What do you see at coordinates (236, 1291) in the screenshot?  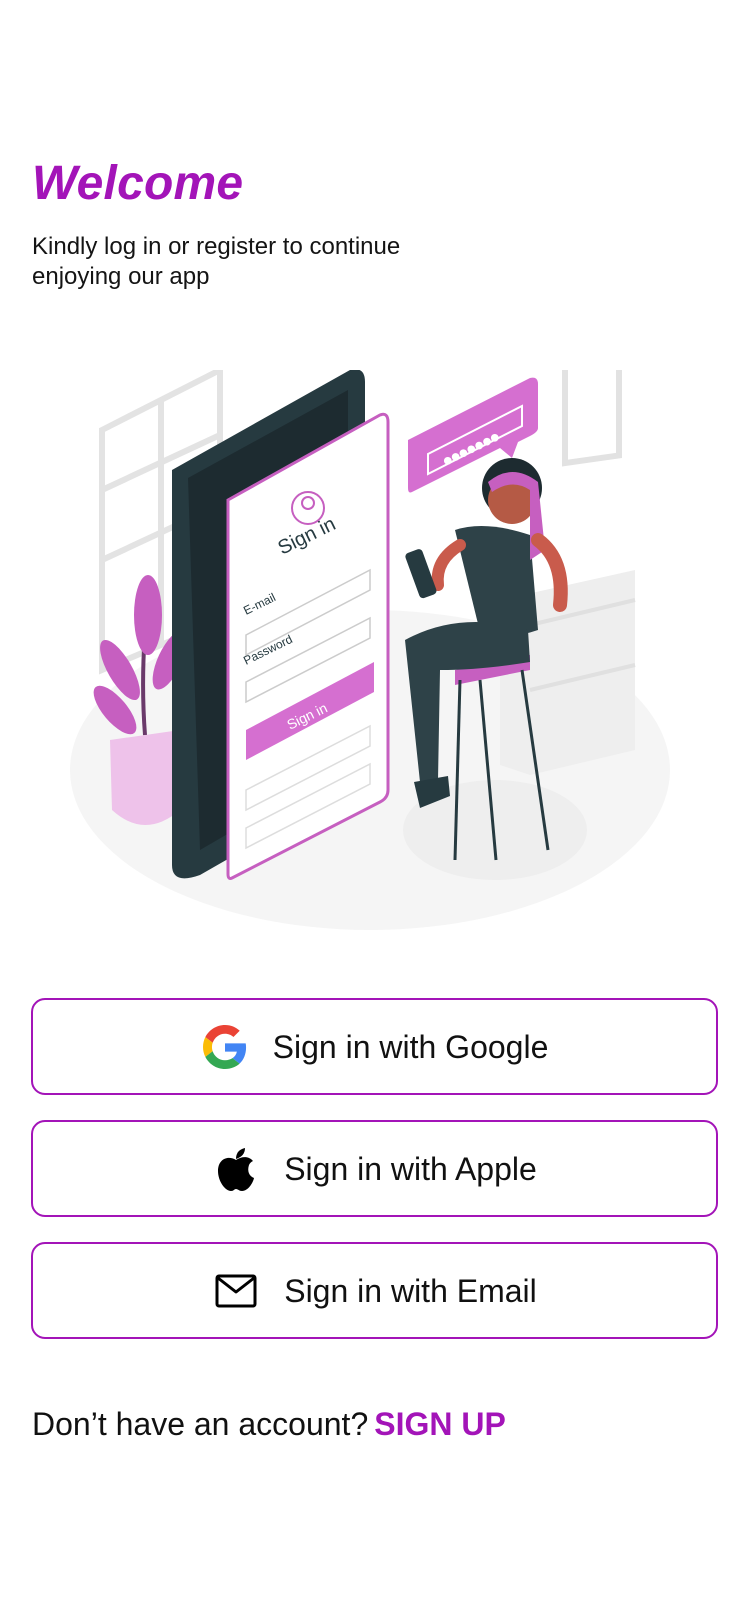 I see `mail-icon` at bounding box center [236, 1291].